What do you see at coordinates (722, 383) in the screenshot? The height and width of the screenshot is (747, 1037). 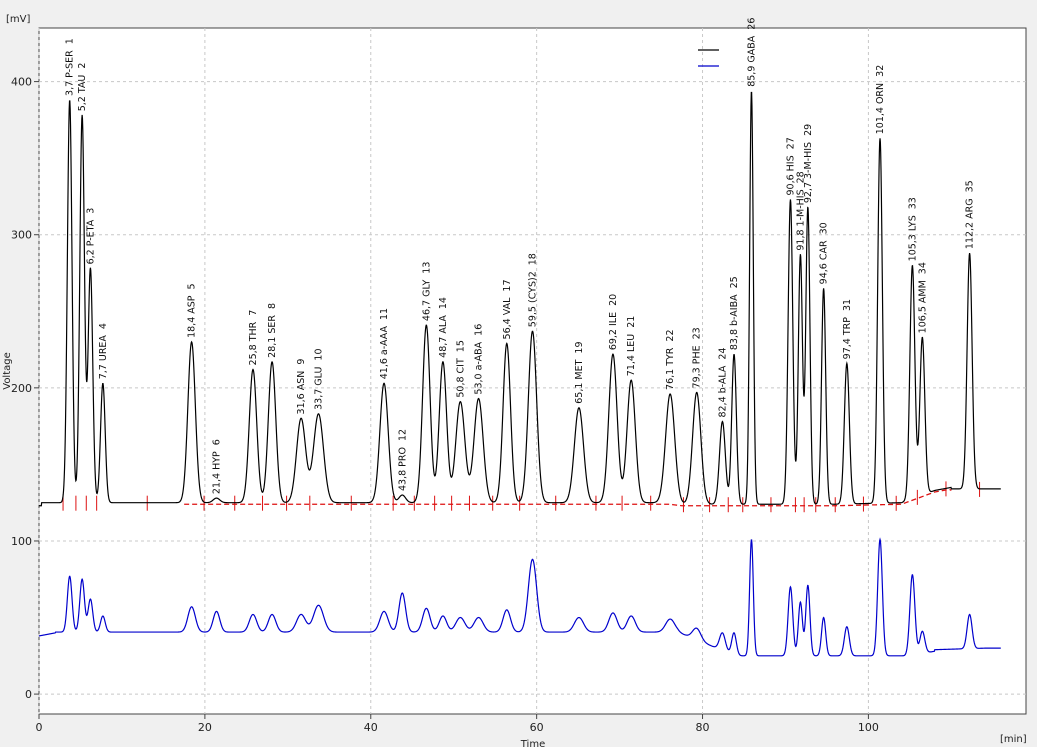 I see `peak-label: 82,4 b-ALA24` at bounding box center [722, 383].